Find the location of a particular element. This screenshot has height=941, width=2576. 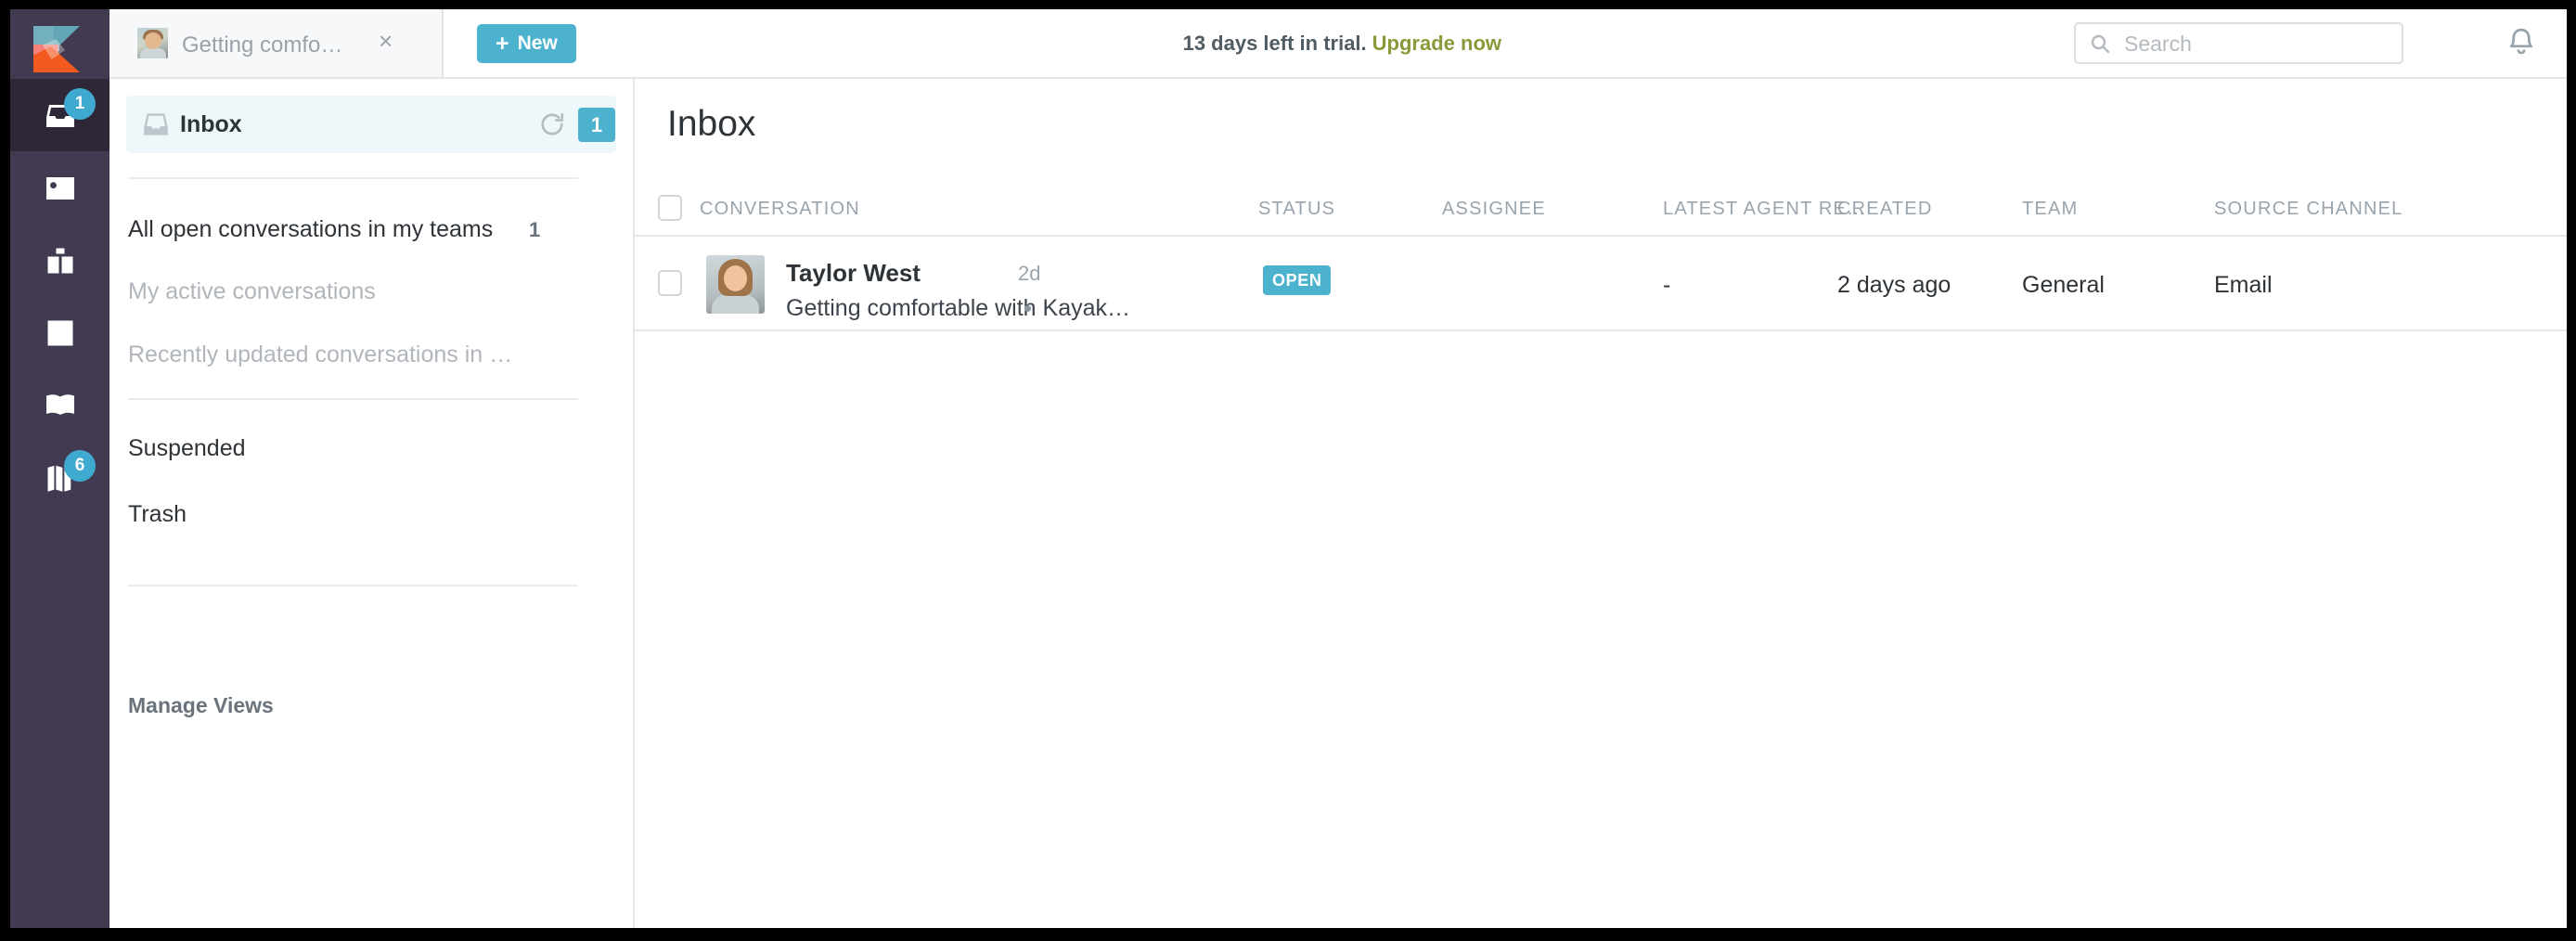

sidebar-item-knowledge-base is located at coordinates (60, 404).